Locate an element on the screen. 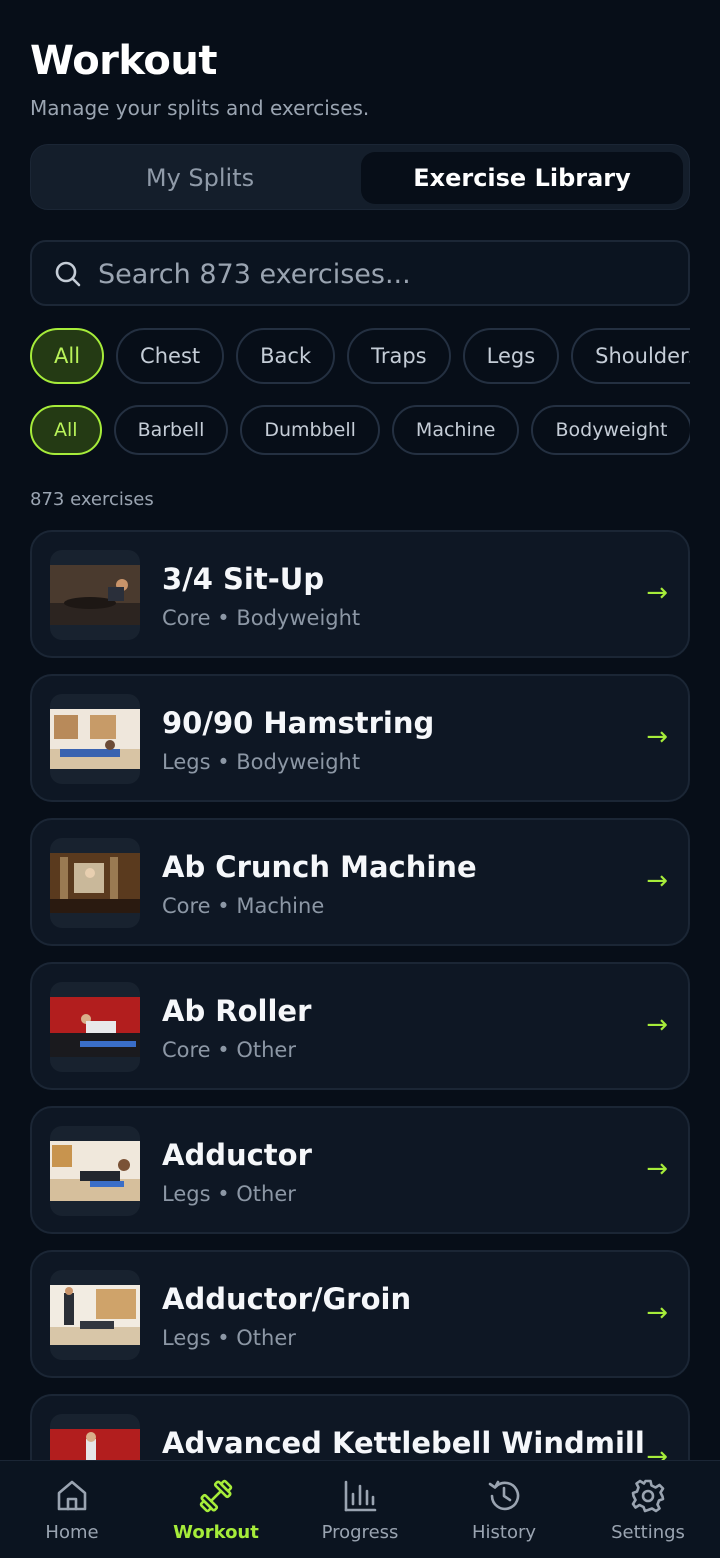 The height and width of the screenshot is (1558, 720). nav-progress-label: Progress is located at coordinates (360, 1532).